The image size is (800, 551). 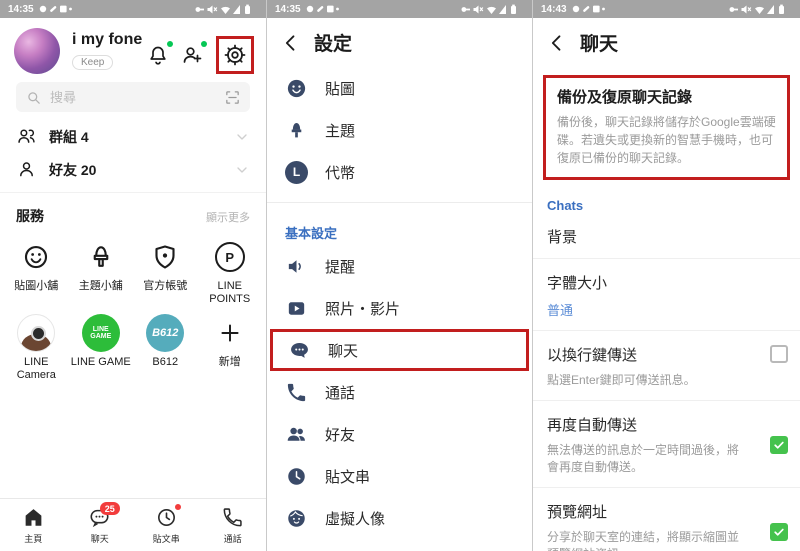 I want to click on gear-icon, so click(x=235, y=55).